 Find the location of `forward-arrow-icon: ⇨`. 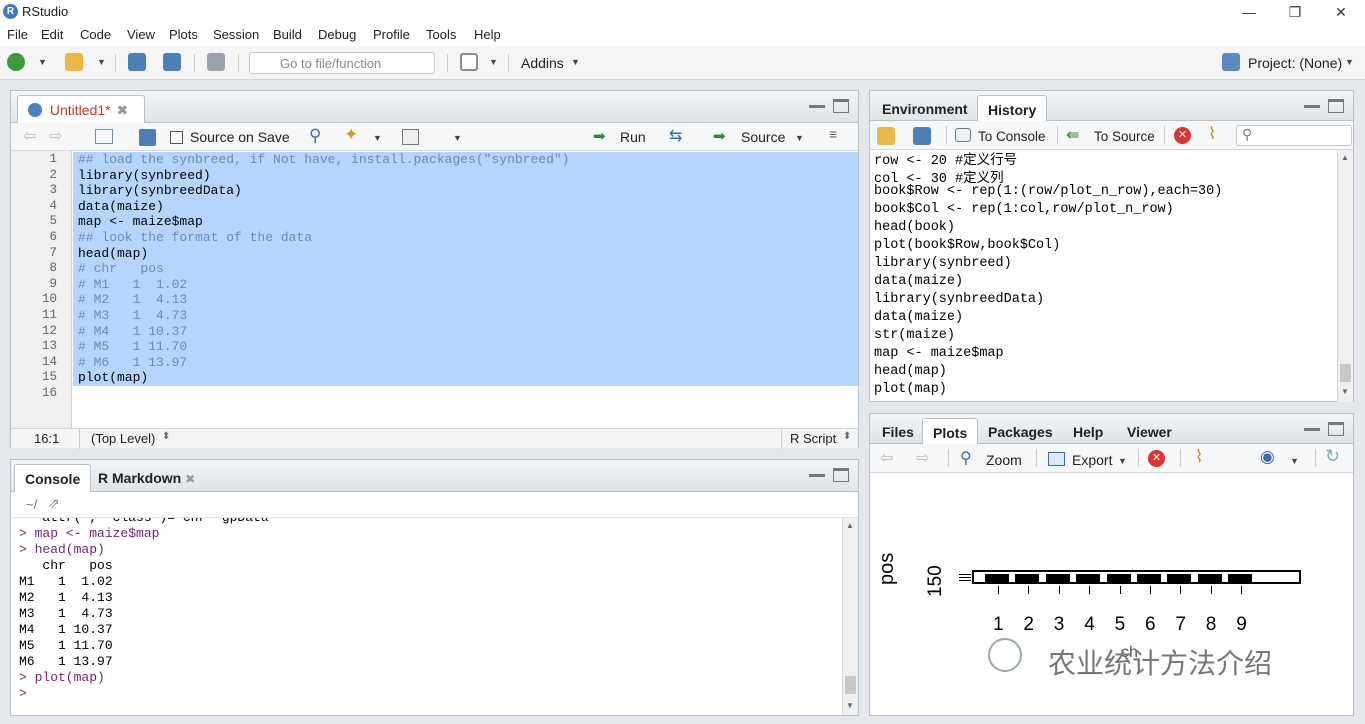

forward-arrow-icon: ⇨ is located at coordinates (55, 136).